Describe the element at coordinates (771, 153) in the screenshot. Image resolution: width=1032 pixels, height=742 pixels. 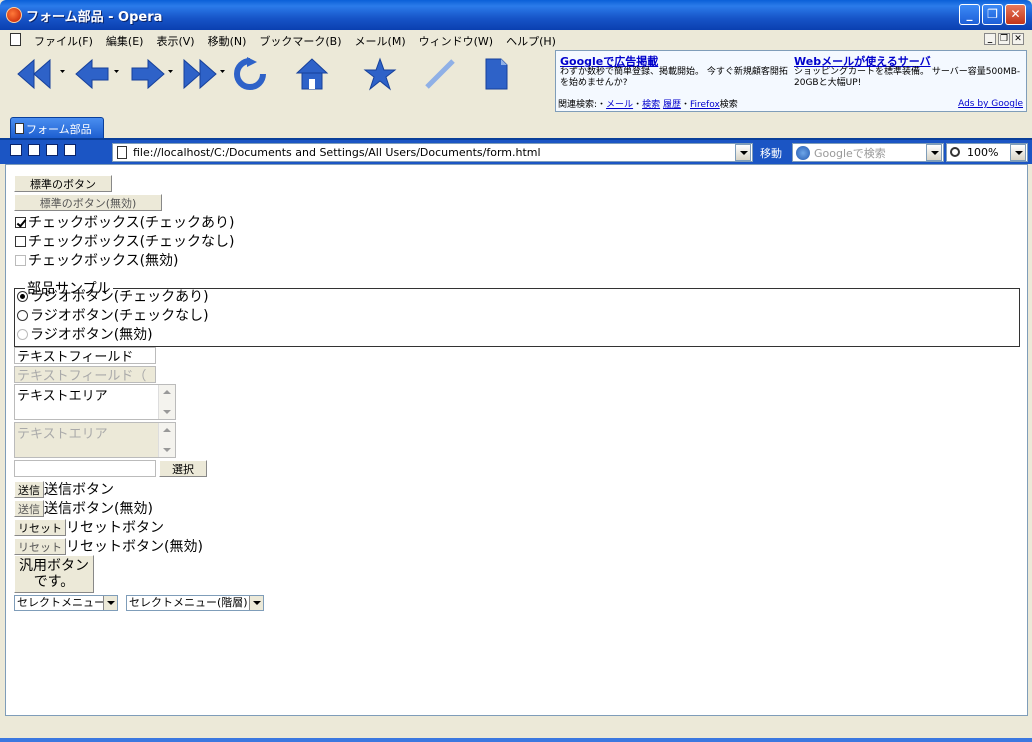
I see `go-button: 移動` at that location.